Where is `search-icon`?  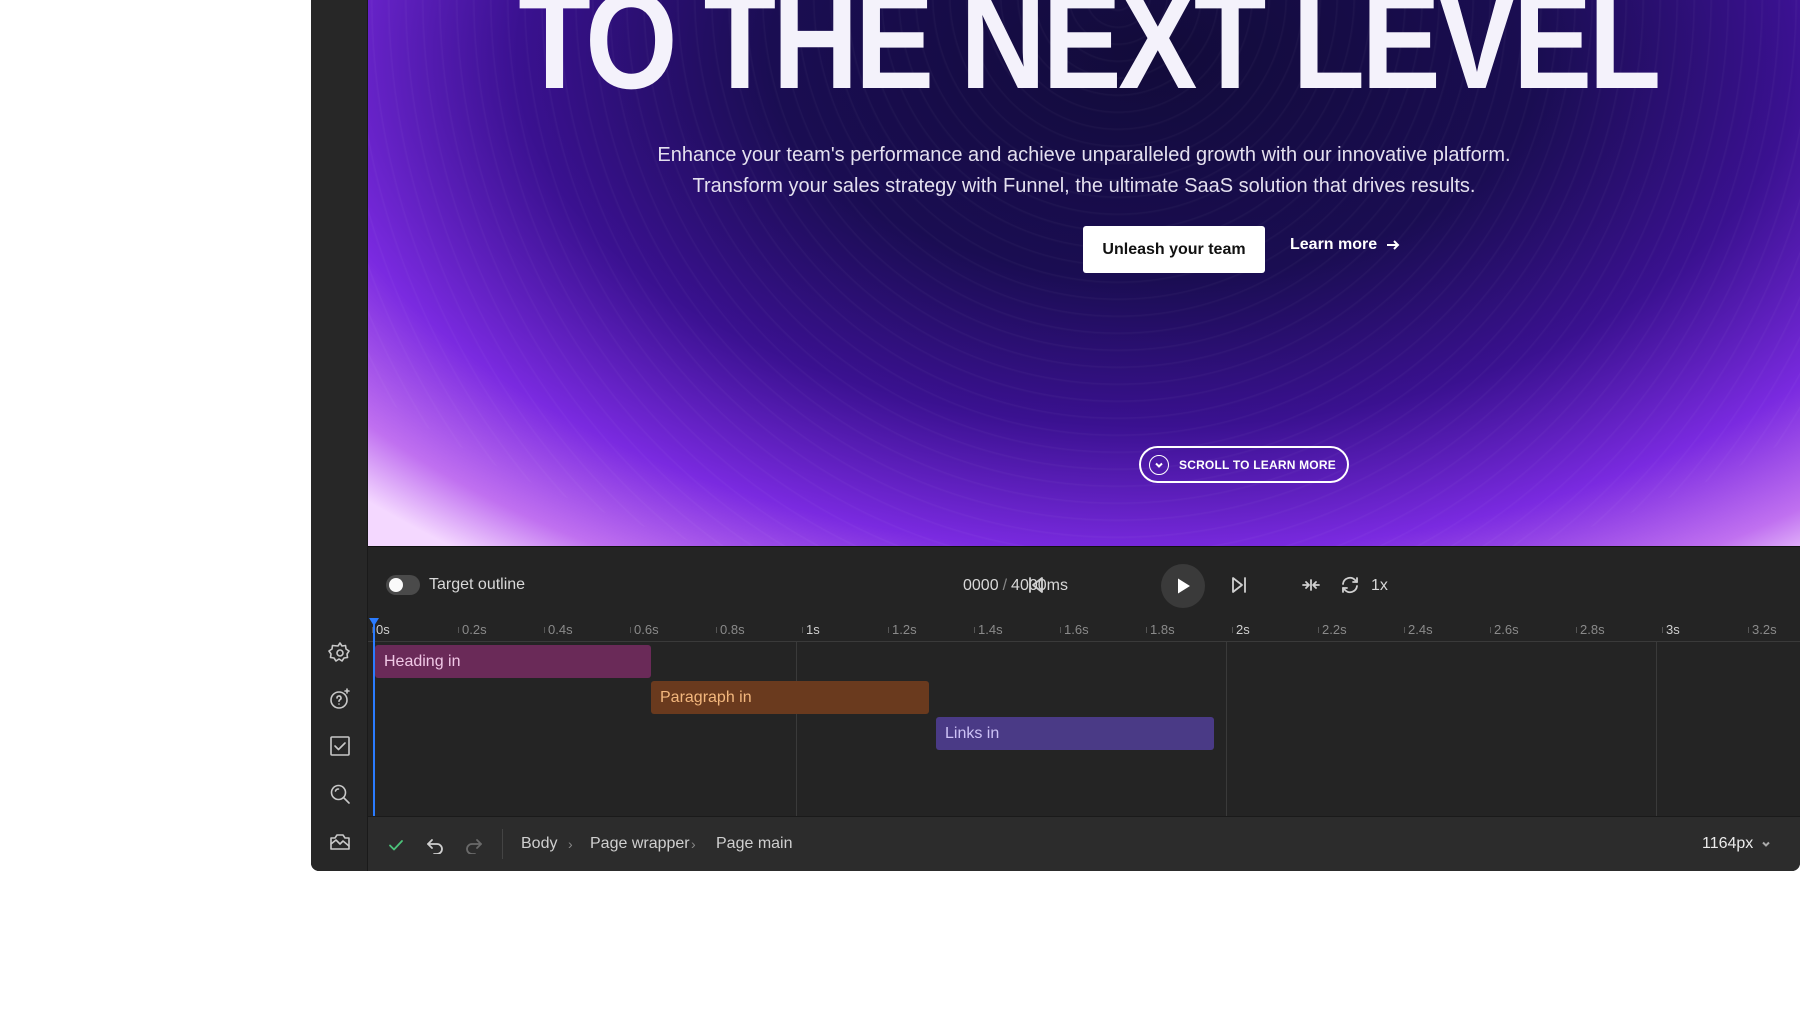 search-icon is located at coordinates (340, 794).